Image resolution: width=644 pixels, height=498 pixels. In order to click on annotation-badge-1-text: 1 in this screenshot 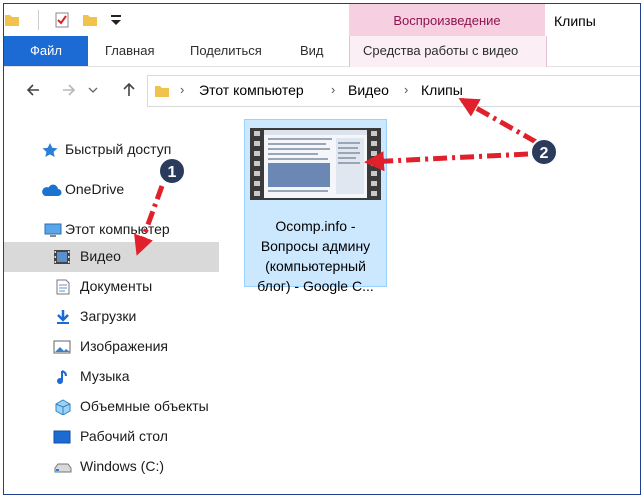, I will do `click(172, 172)`.